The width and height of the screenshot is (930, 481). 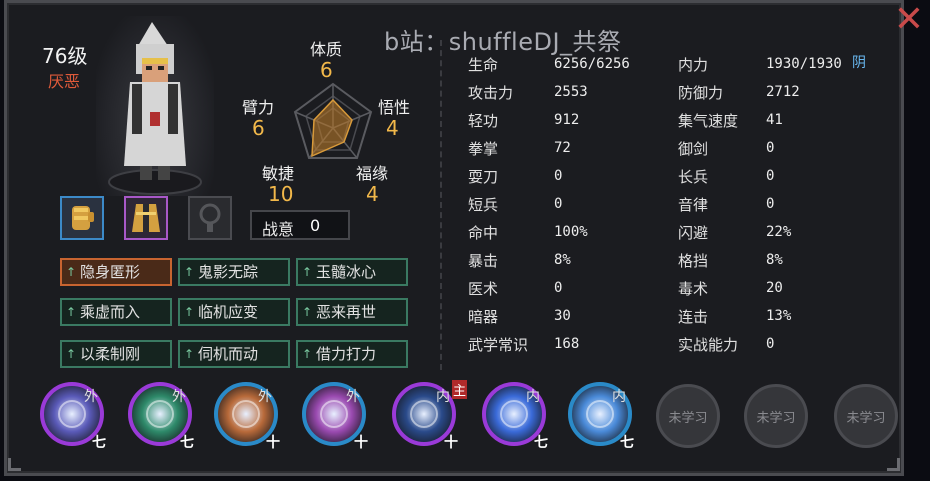 I want to click on skill-label: 乘虚而入, so click(x=110, y=312).